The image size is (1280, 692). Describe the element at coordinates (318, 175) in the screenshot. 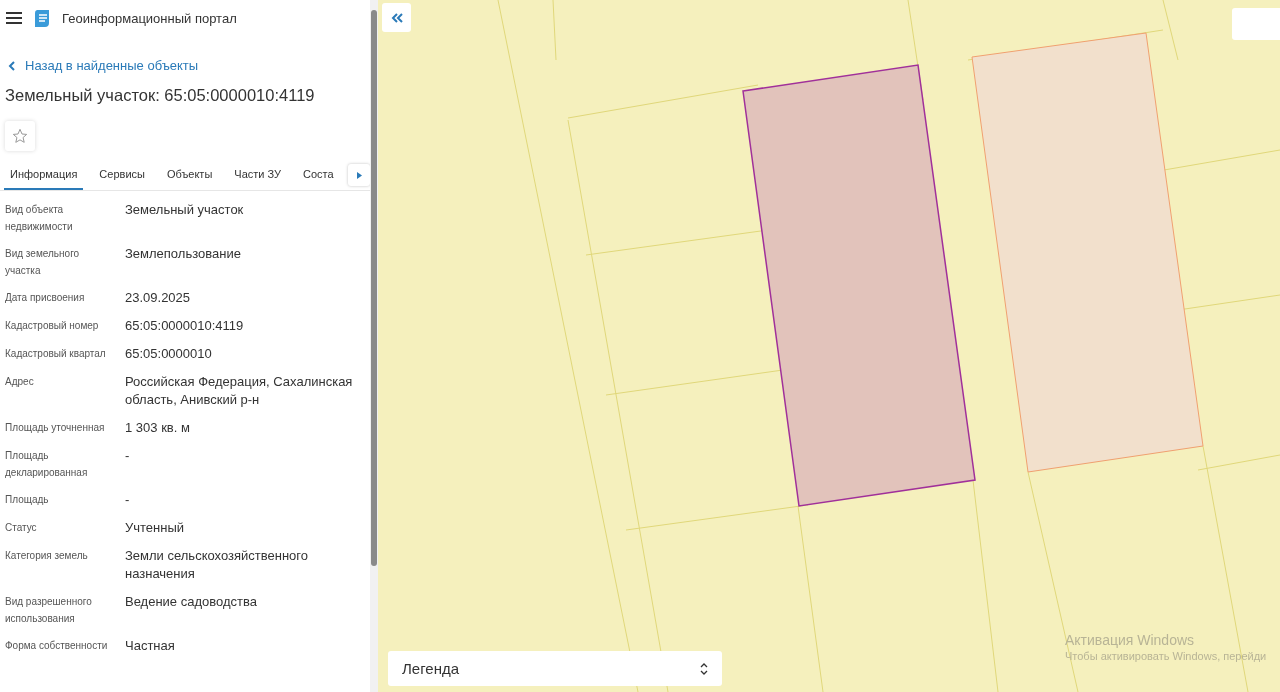

I see `tab: Соста` at that location.